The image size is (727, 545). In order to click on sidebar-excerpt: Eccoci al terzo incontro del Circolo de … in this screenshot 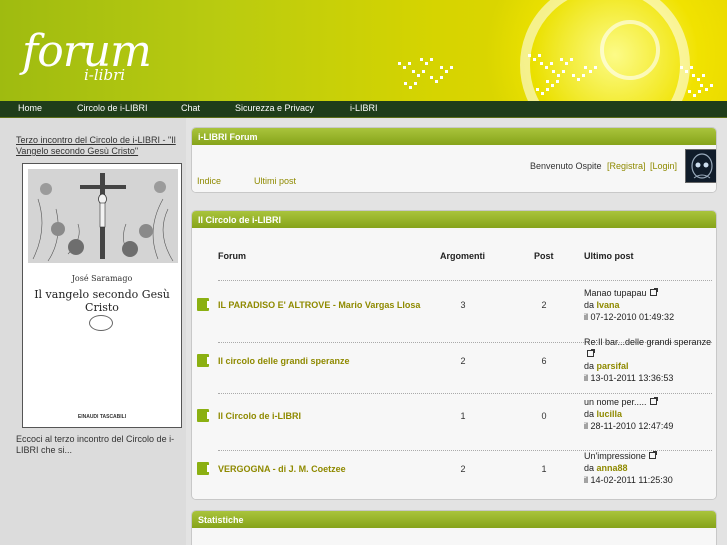, I will do `click(95, 444)`.